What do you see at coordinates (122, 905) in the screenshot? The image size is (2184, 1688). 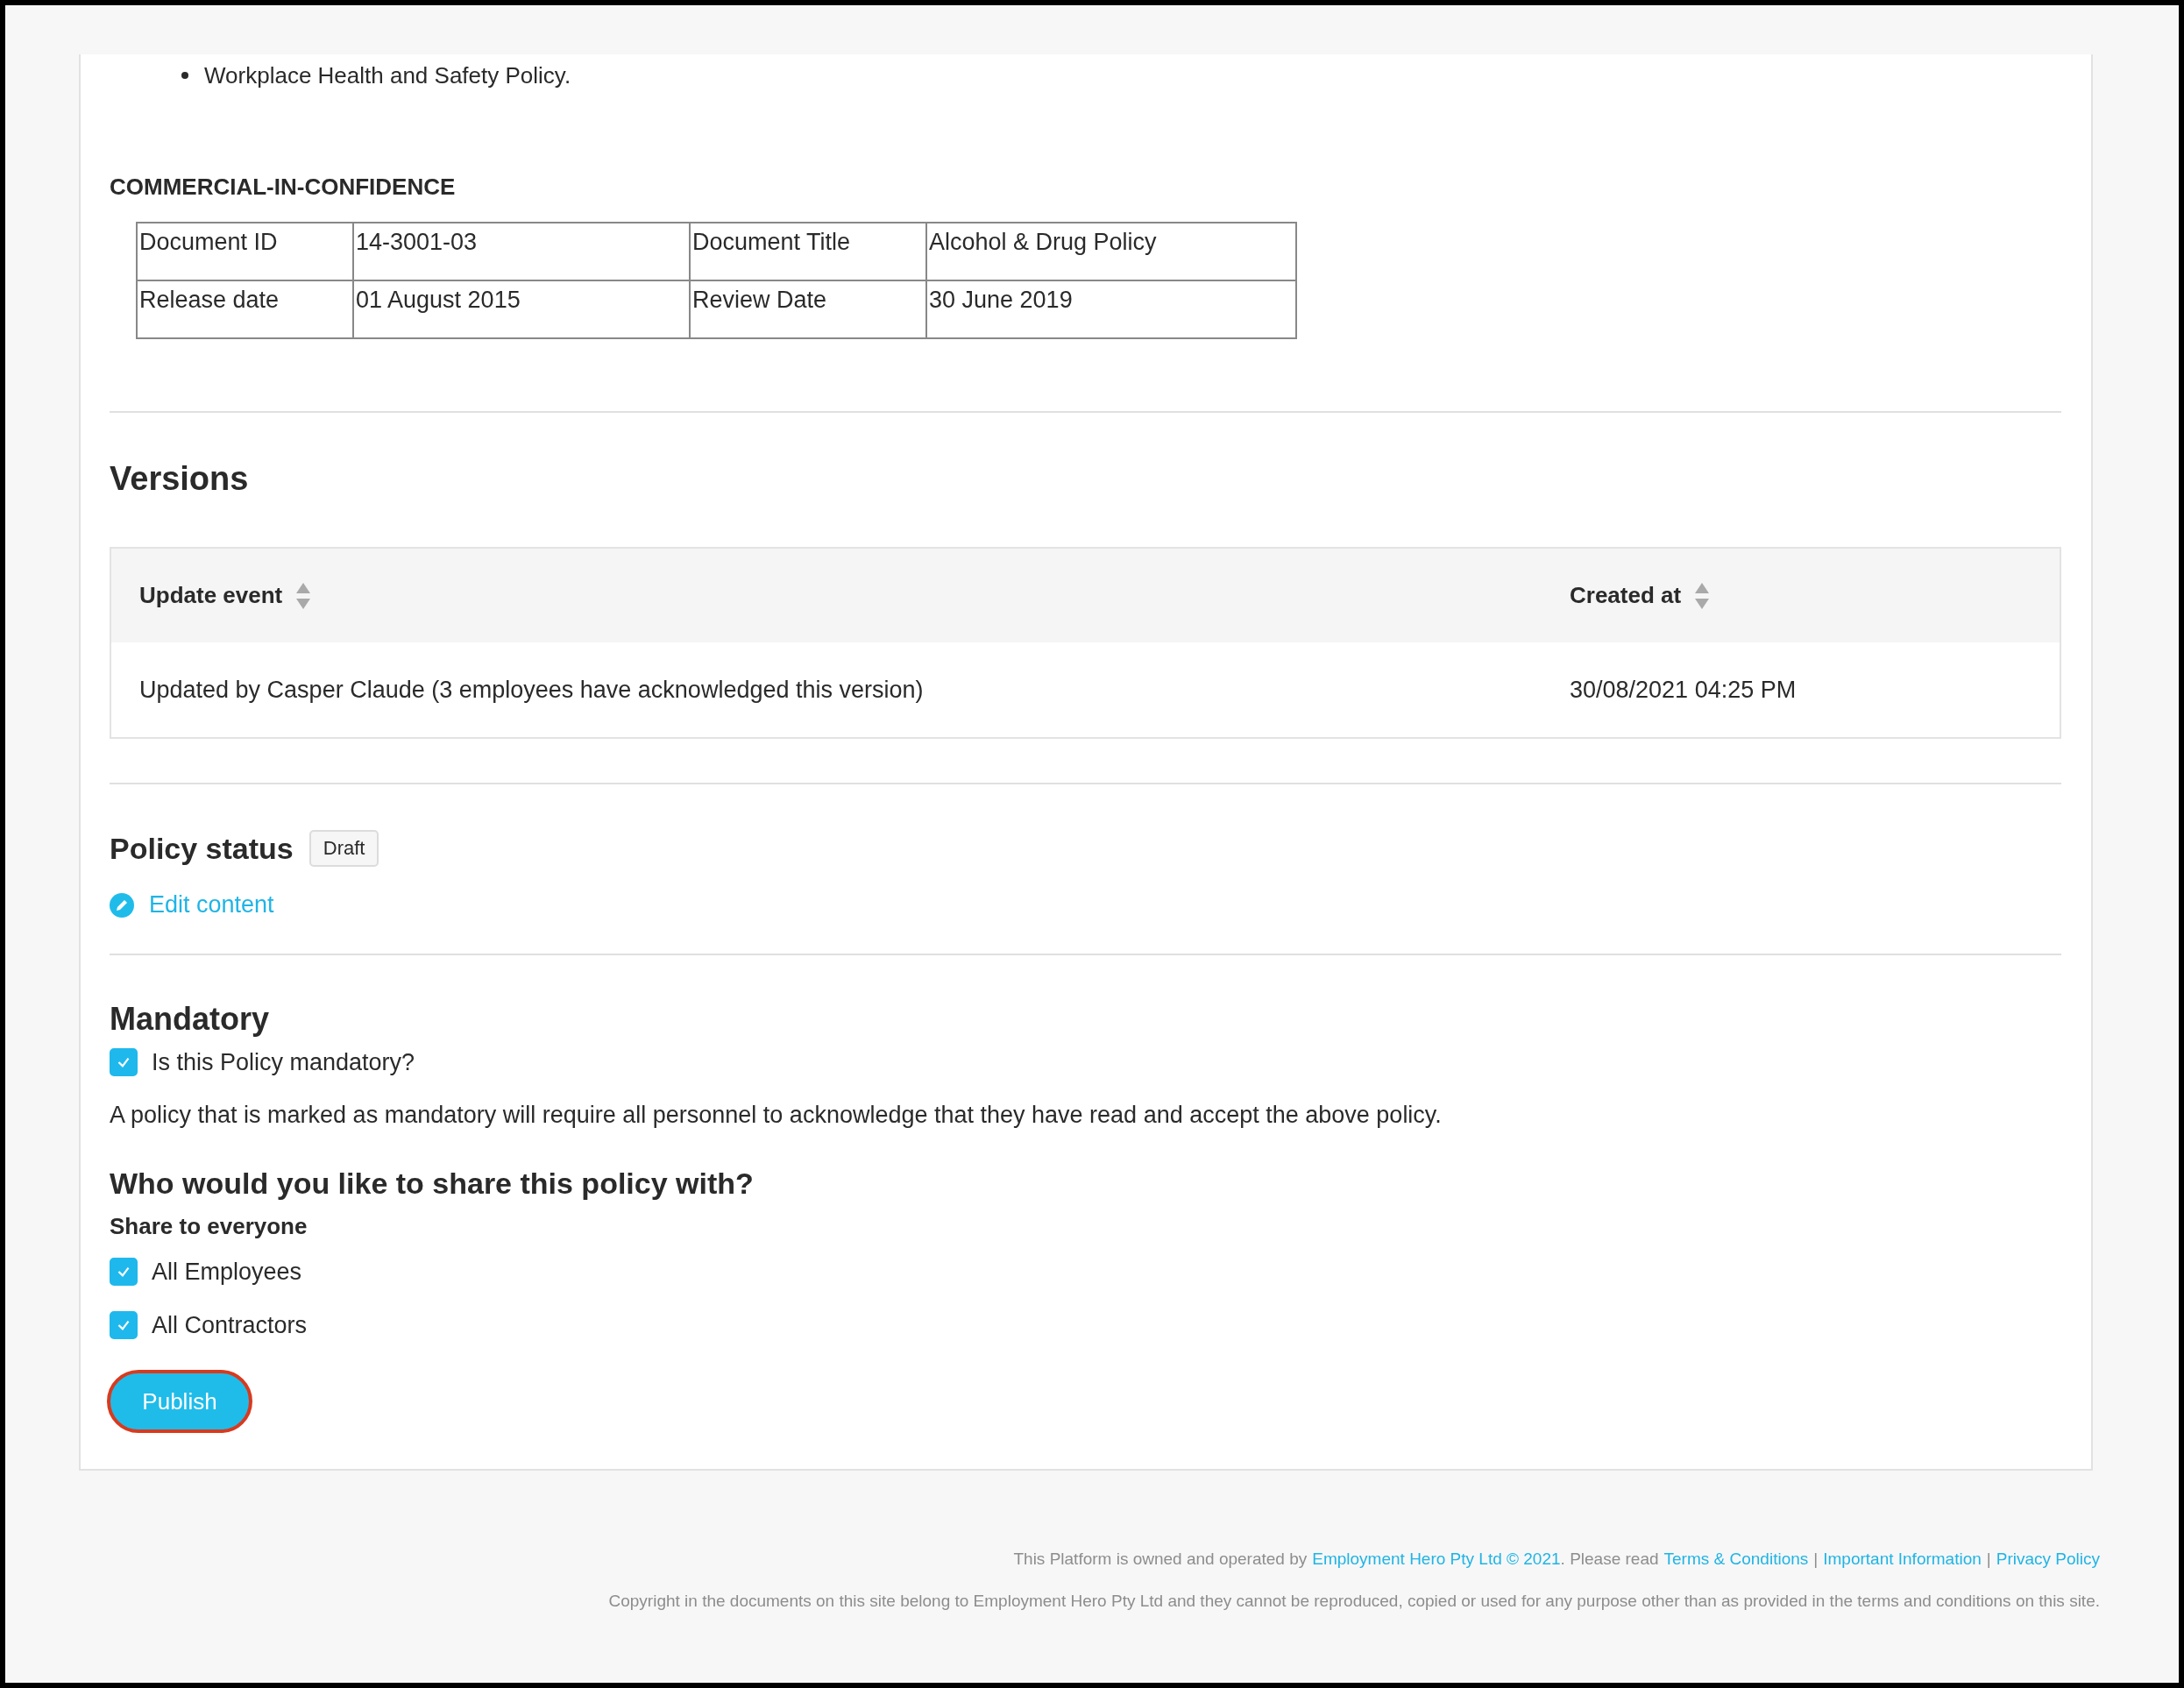 I see `pencil-icon` at bounding box center [122, 905].